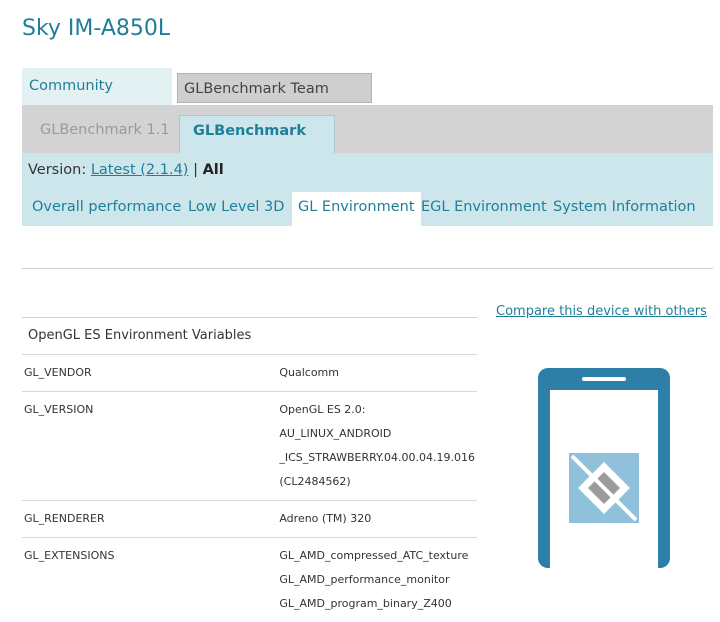  What do you see at coordinates (106, 207) in the screenshot?
I see `tab-overall-performance: Overall performance` at bounding box center [106, 207].